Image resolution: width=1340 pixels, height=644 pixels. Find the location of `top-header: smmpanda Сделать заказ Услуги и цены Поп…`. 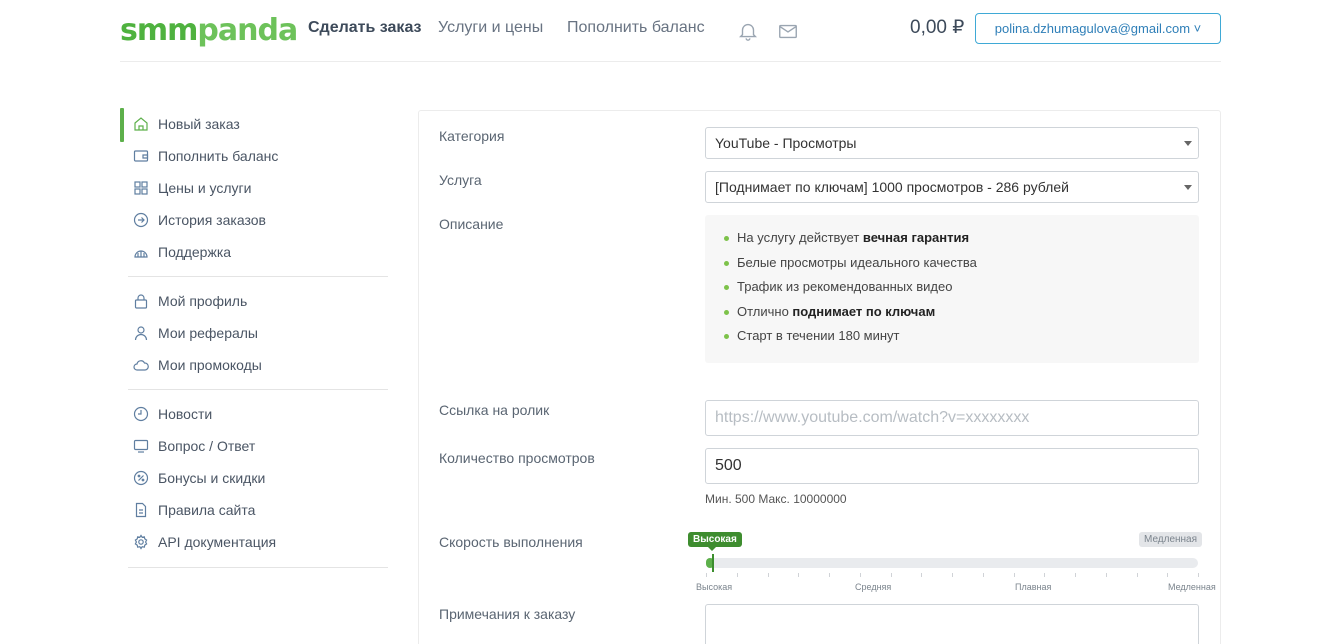

top-header: smmpanda Сделать заказ Услуги и цены Поп… is located at coordinates (670, 31).